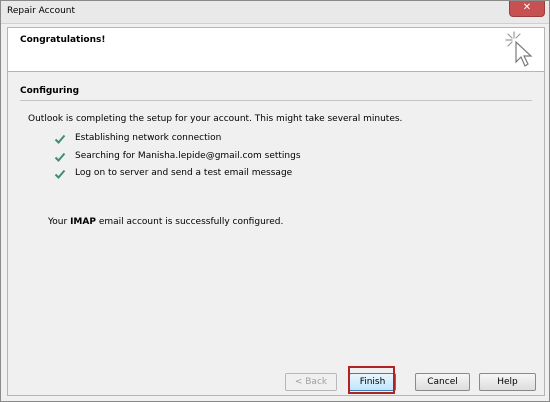  I want to click on title-bar: Repair Account ✕, so click(275, 12).